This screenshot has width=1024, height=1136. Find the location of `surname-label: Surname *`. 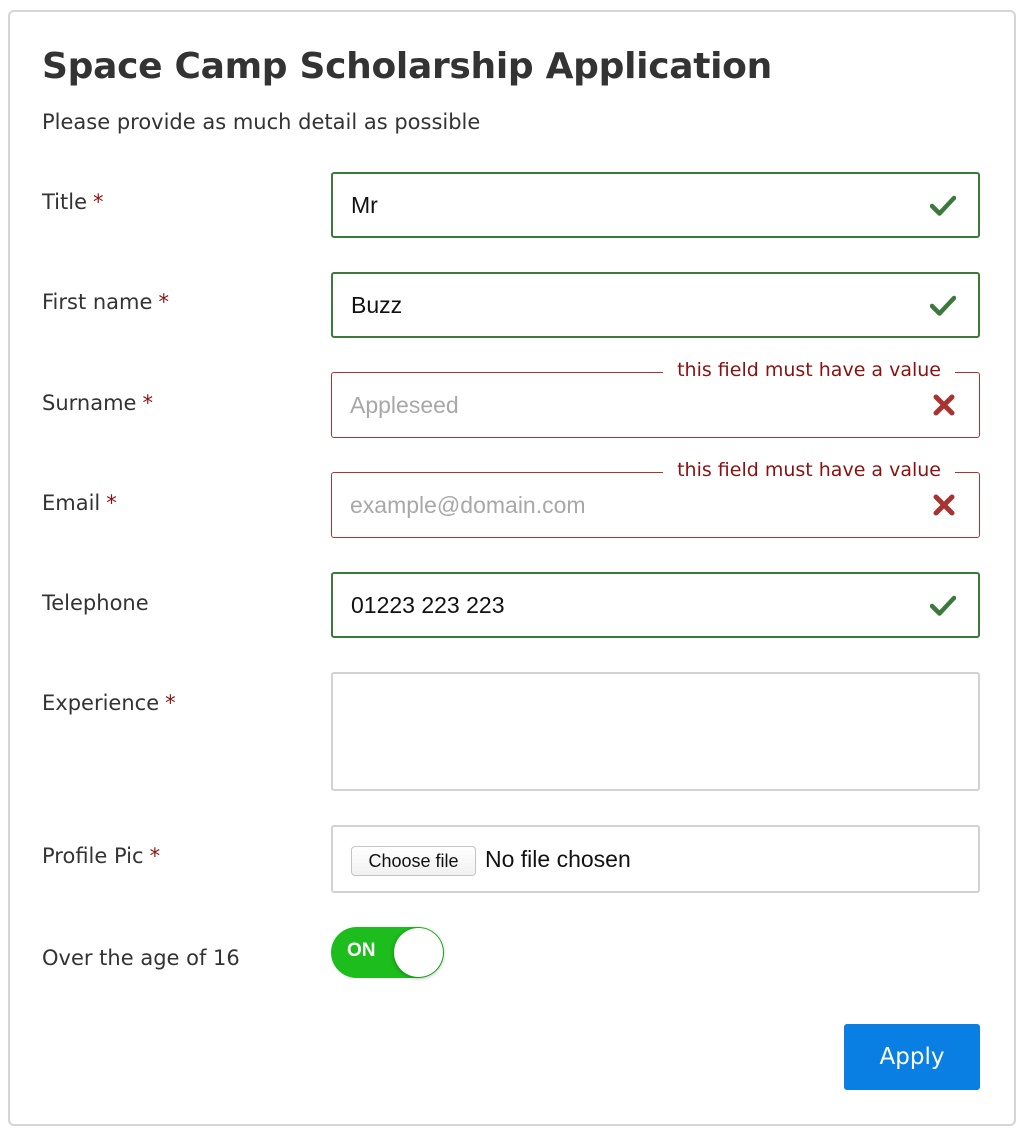

surname-label: Surname * is located at coordinates (97, 403).